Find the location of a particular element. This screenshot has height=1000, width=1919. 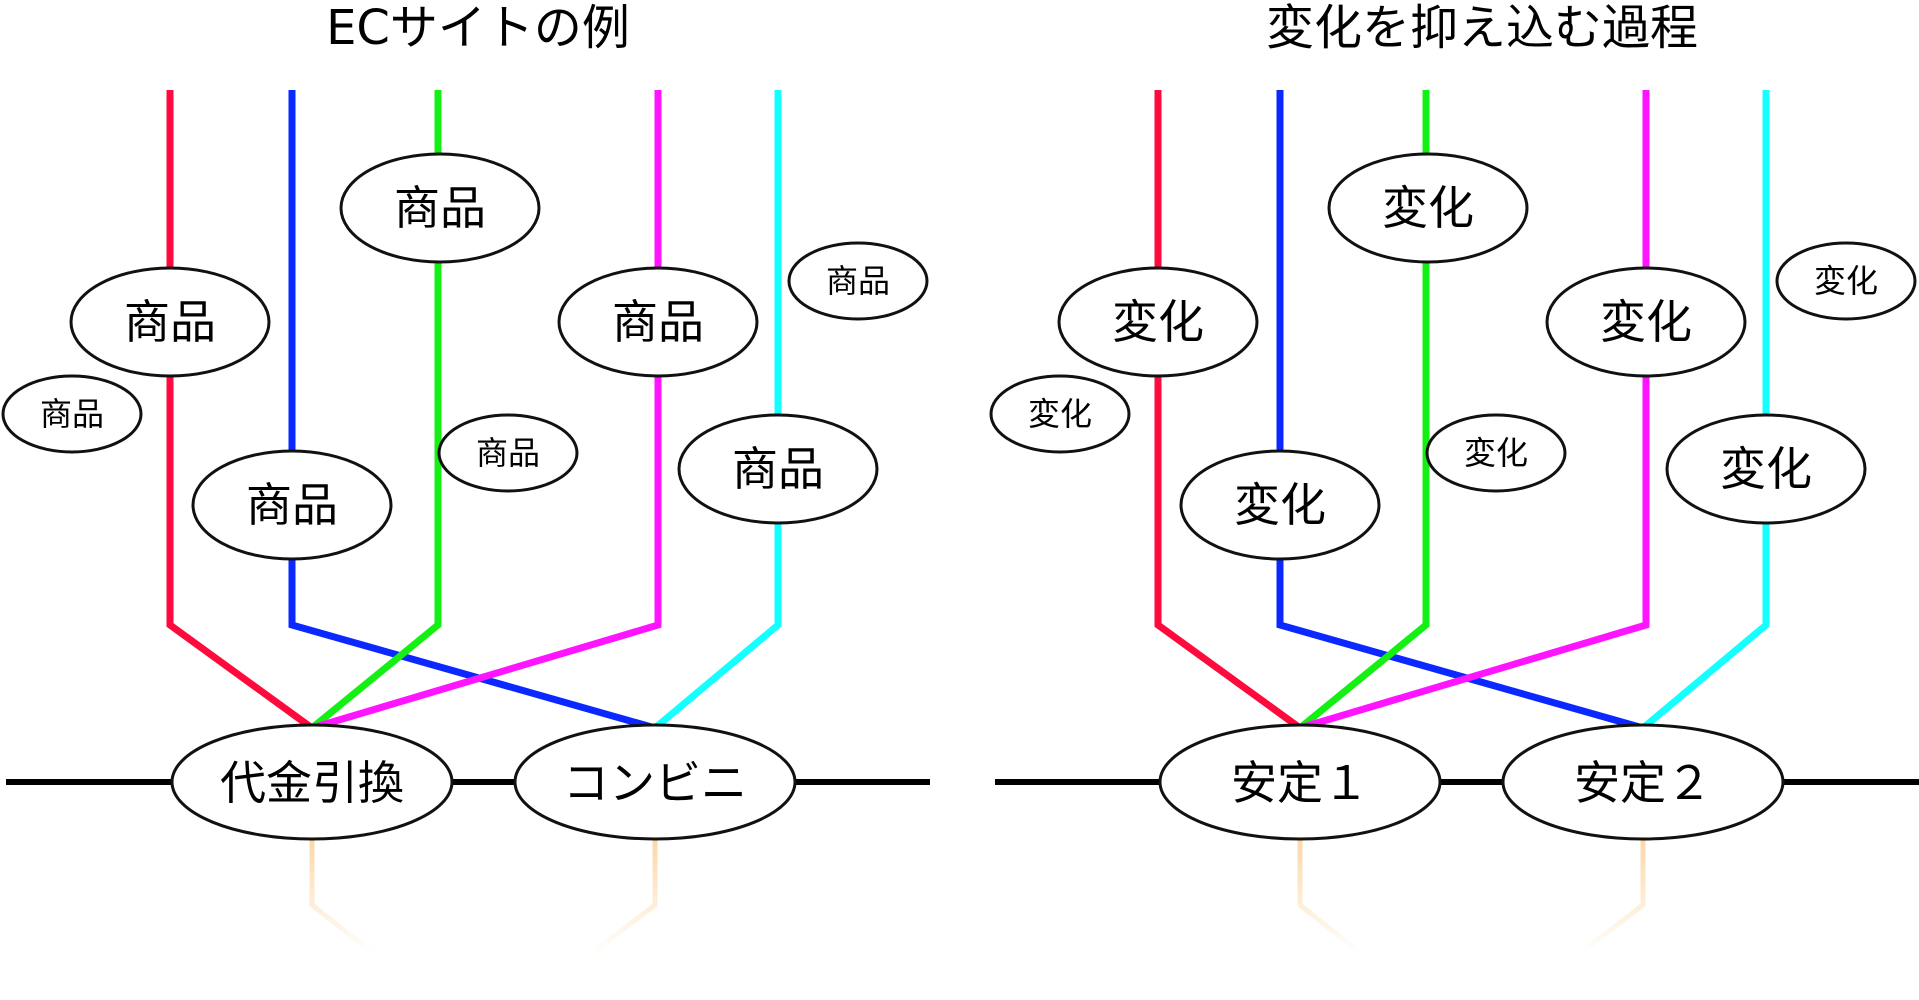

right-node-item-a: 変化 is located at coordinates (1428, 208).